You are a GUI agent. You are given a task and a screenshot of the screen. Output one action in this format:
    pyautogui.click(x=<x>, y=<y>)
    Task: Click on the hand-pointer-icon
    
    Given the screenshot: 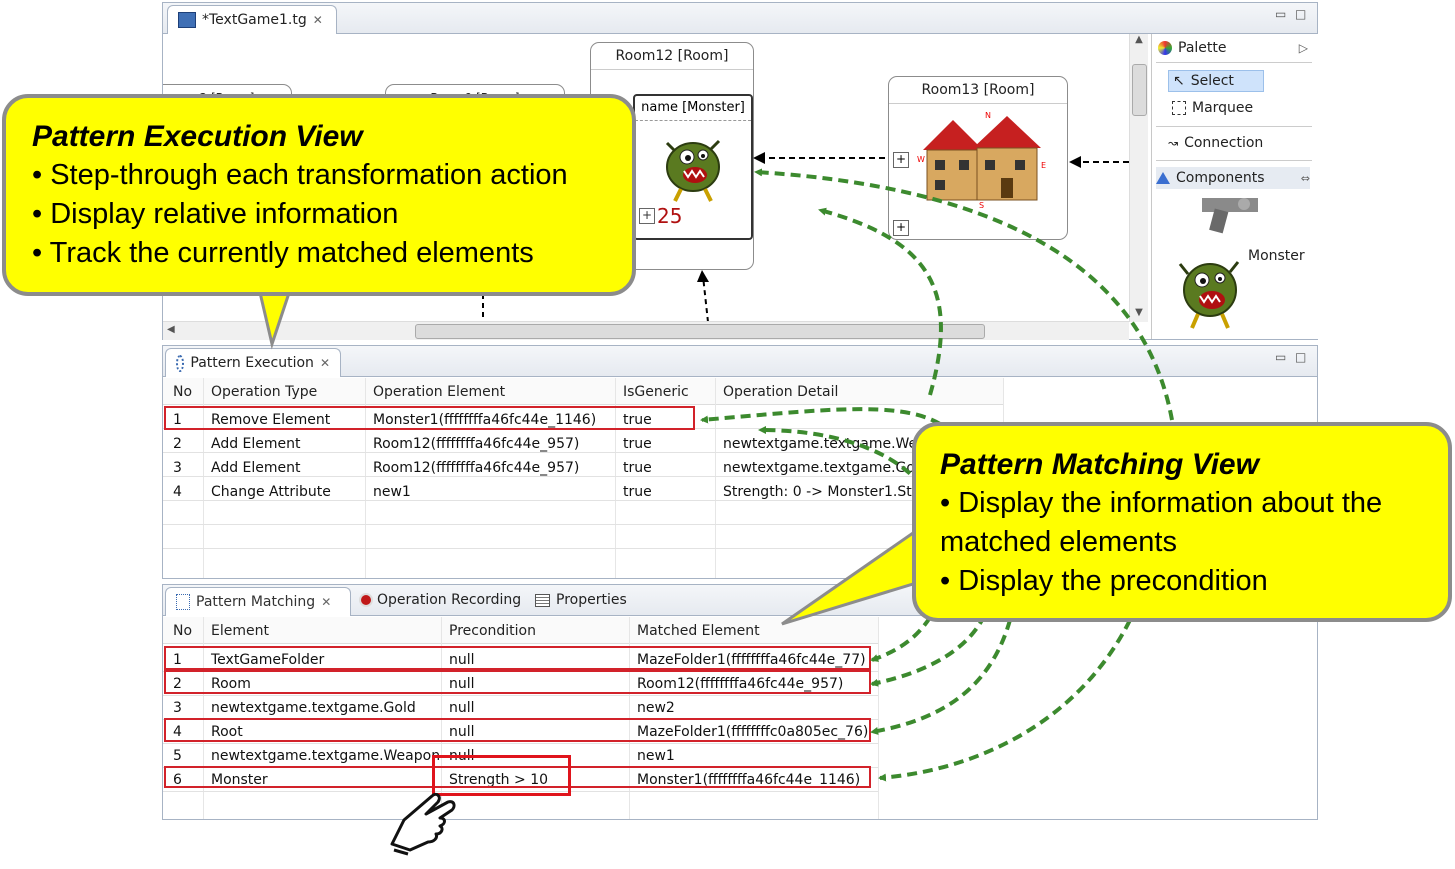 What is the action you would take?
    pyautogui.click(x=423, y=824)
    